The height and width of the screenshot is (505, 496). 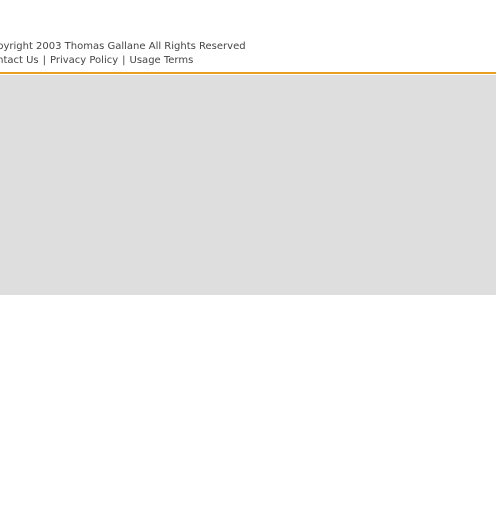 What do you see at coordinates (84, 60) in the screenshot?
I see `privacy-policy-link: Privacy Policy` at bounding box center [84, 60].